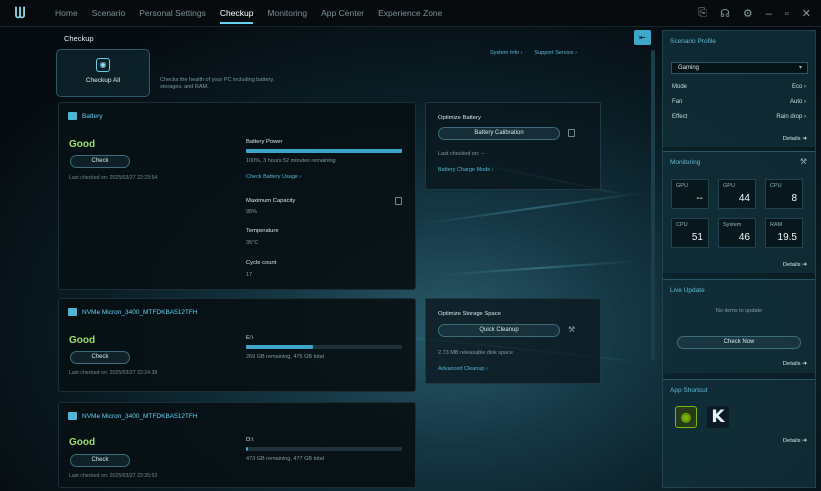 The height and width of the screenshot is (491, 821). What do you see at coordinates (72, 116) in the screenshot?
I see `battery-icon` at bounding box center [72, 116].